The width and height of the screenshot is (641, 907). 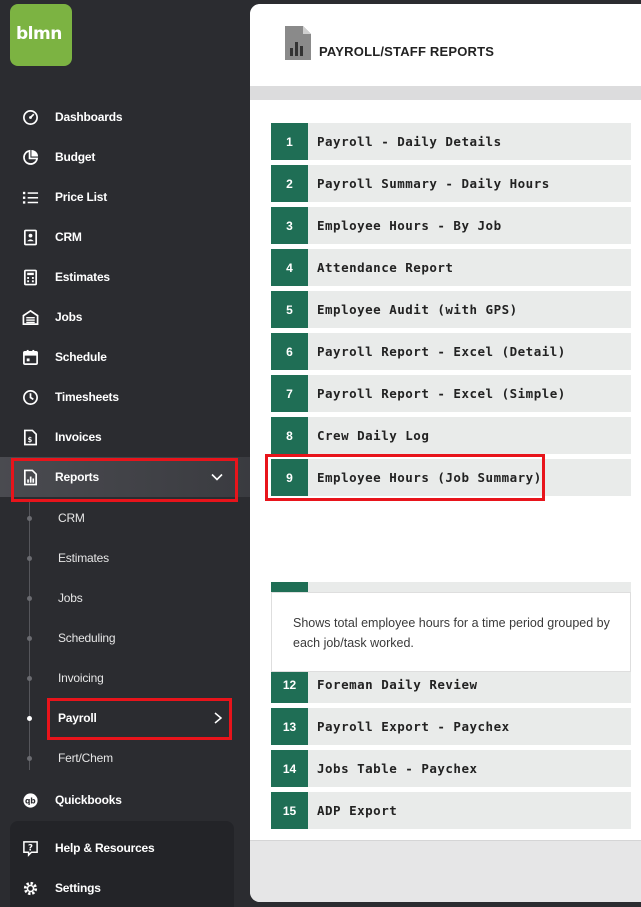 What do you see at coordinates (445, 93) in the screenshot?
I see `header-divider` at bounding box center [445, 93].